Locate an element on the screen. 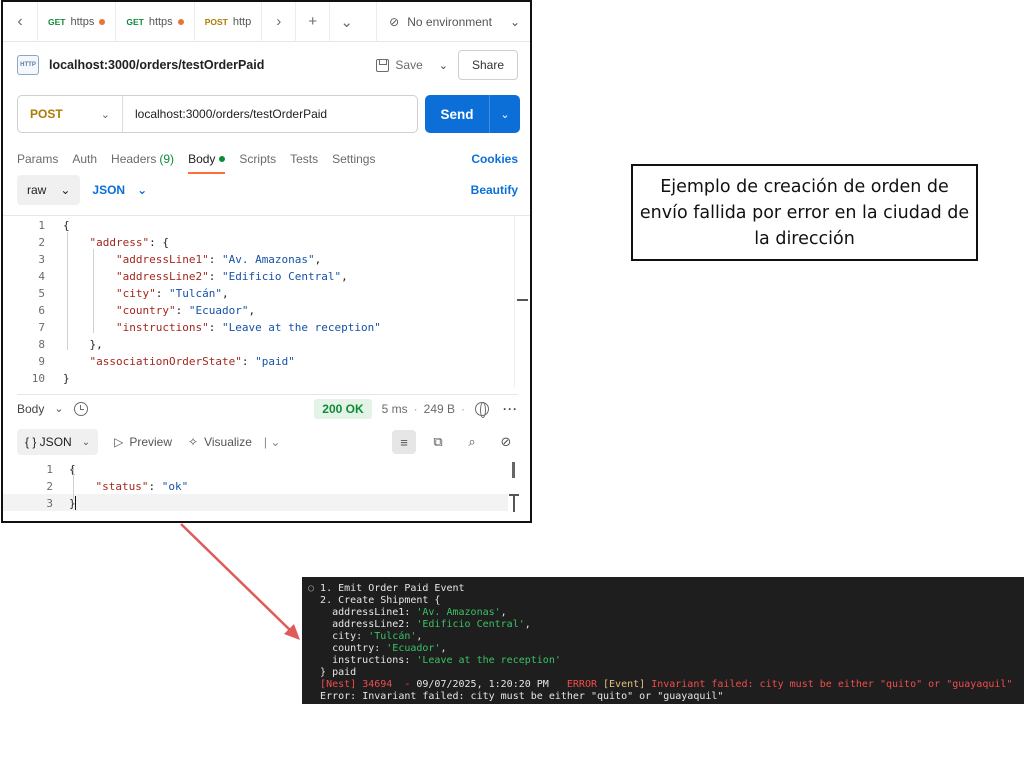  terminal-line: instructions: 'Leave at the reception' is located at coordinates (434, 660).